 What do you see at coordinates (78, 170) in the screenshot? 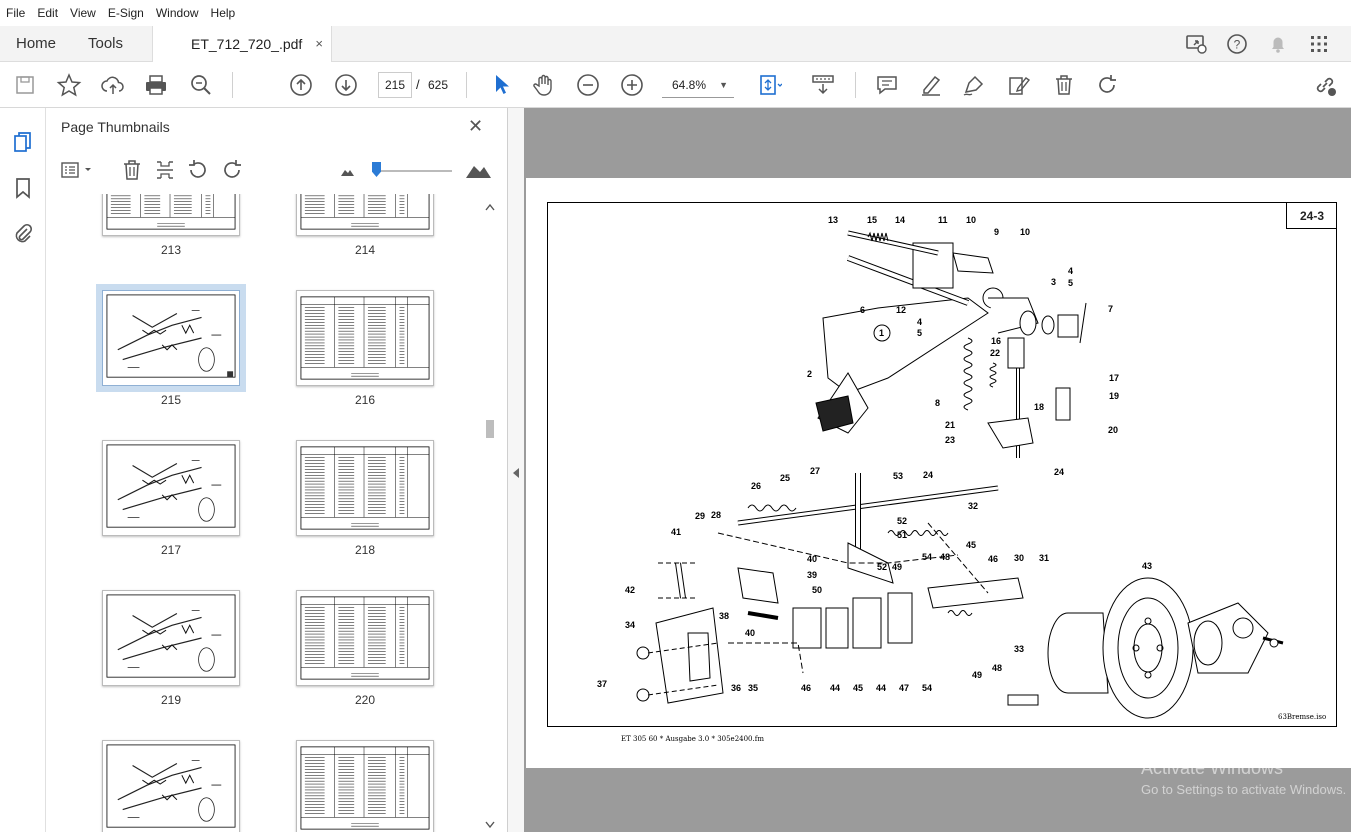
I see `options-menu-icon` at bounding box center [78, 170].